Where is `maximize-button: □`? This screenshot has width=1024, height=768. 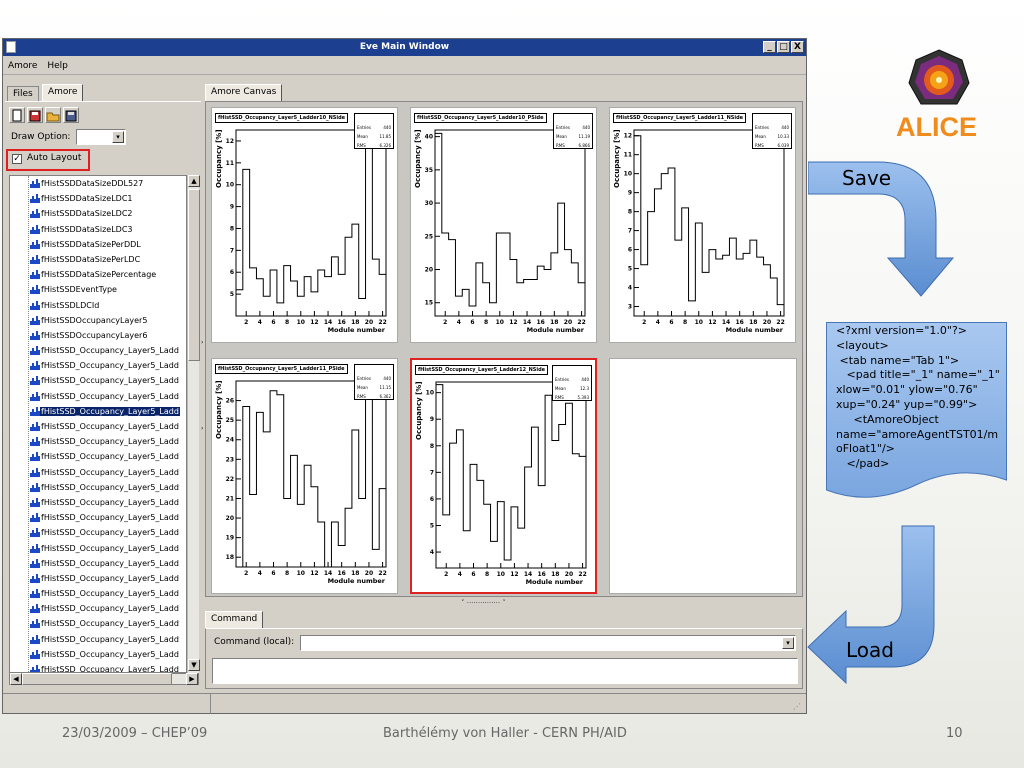 maximize-button: □ is located at coordinates (783, 47).